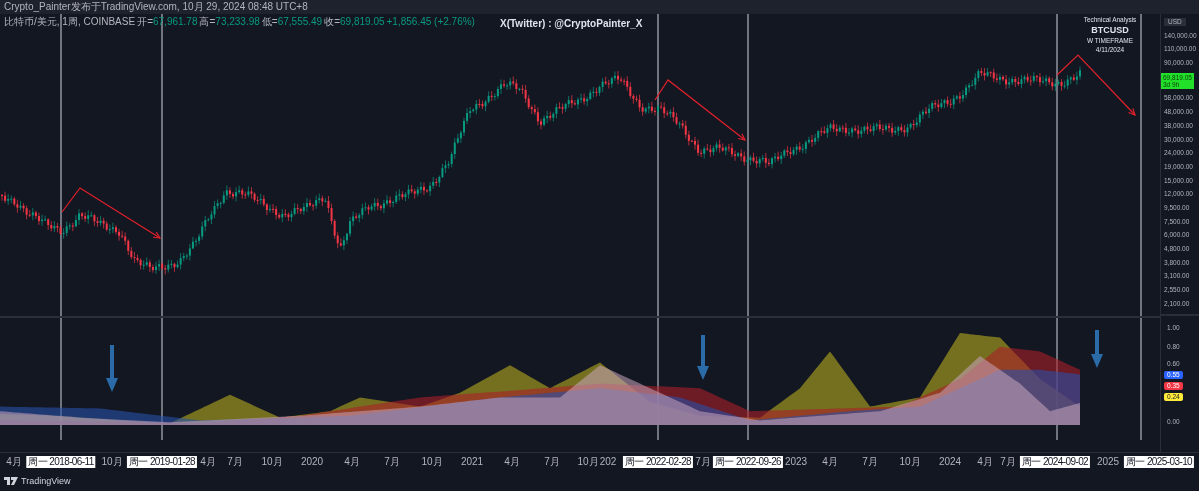  Describe the element at coordinates (11, 481) in the screenshot. I see `logo-icon` at that location.